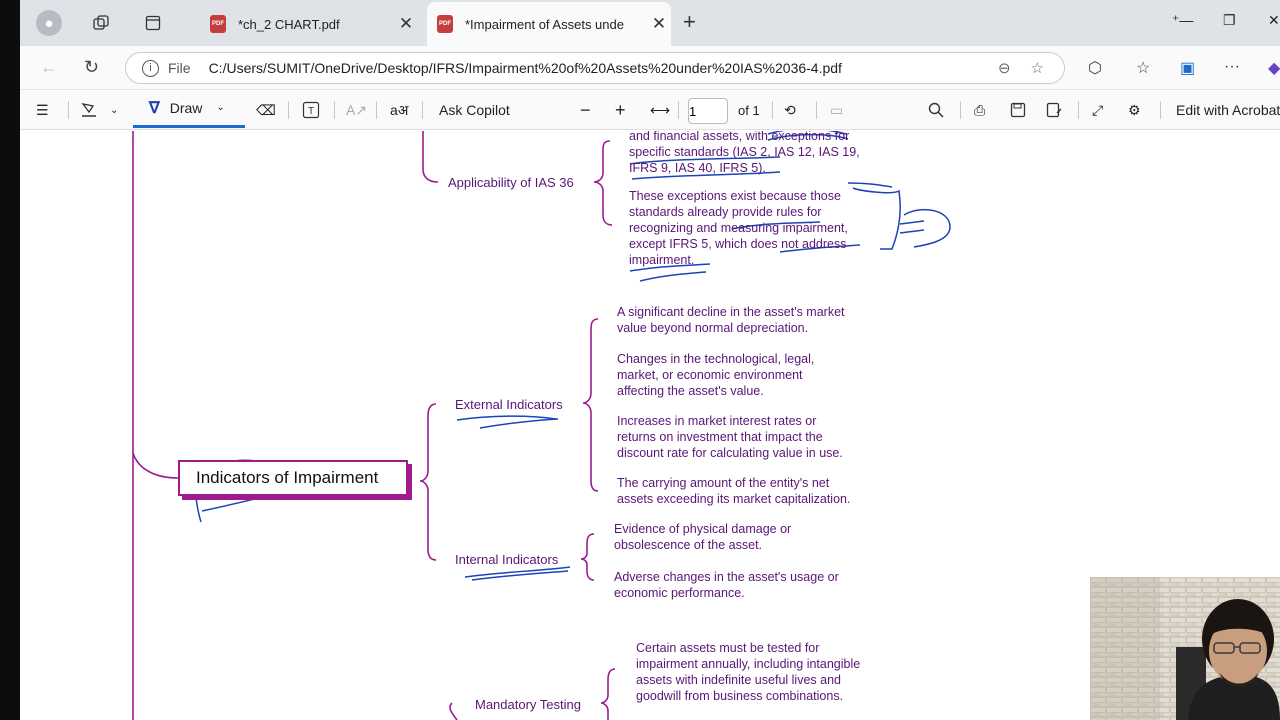 This screenshot has width=1280, height=720. Describe the element at coordinates (1018, 110) in the screenshot. I see `save-icon` at that location.